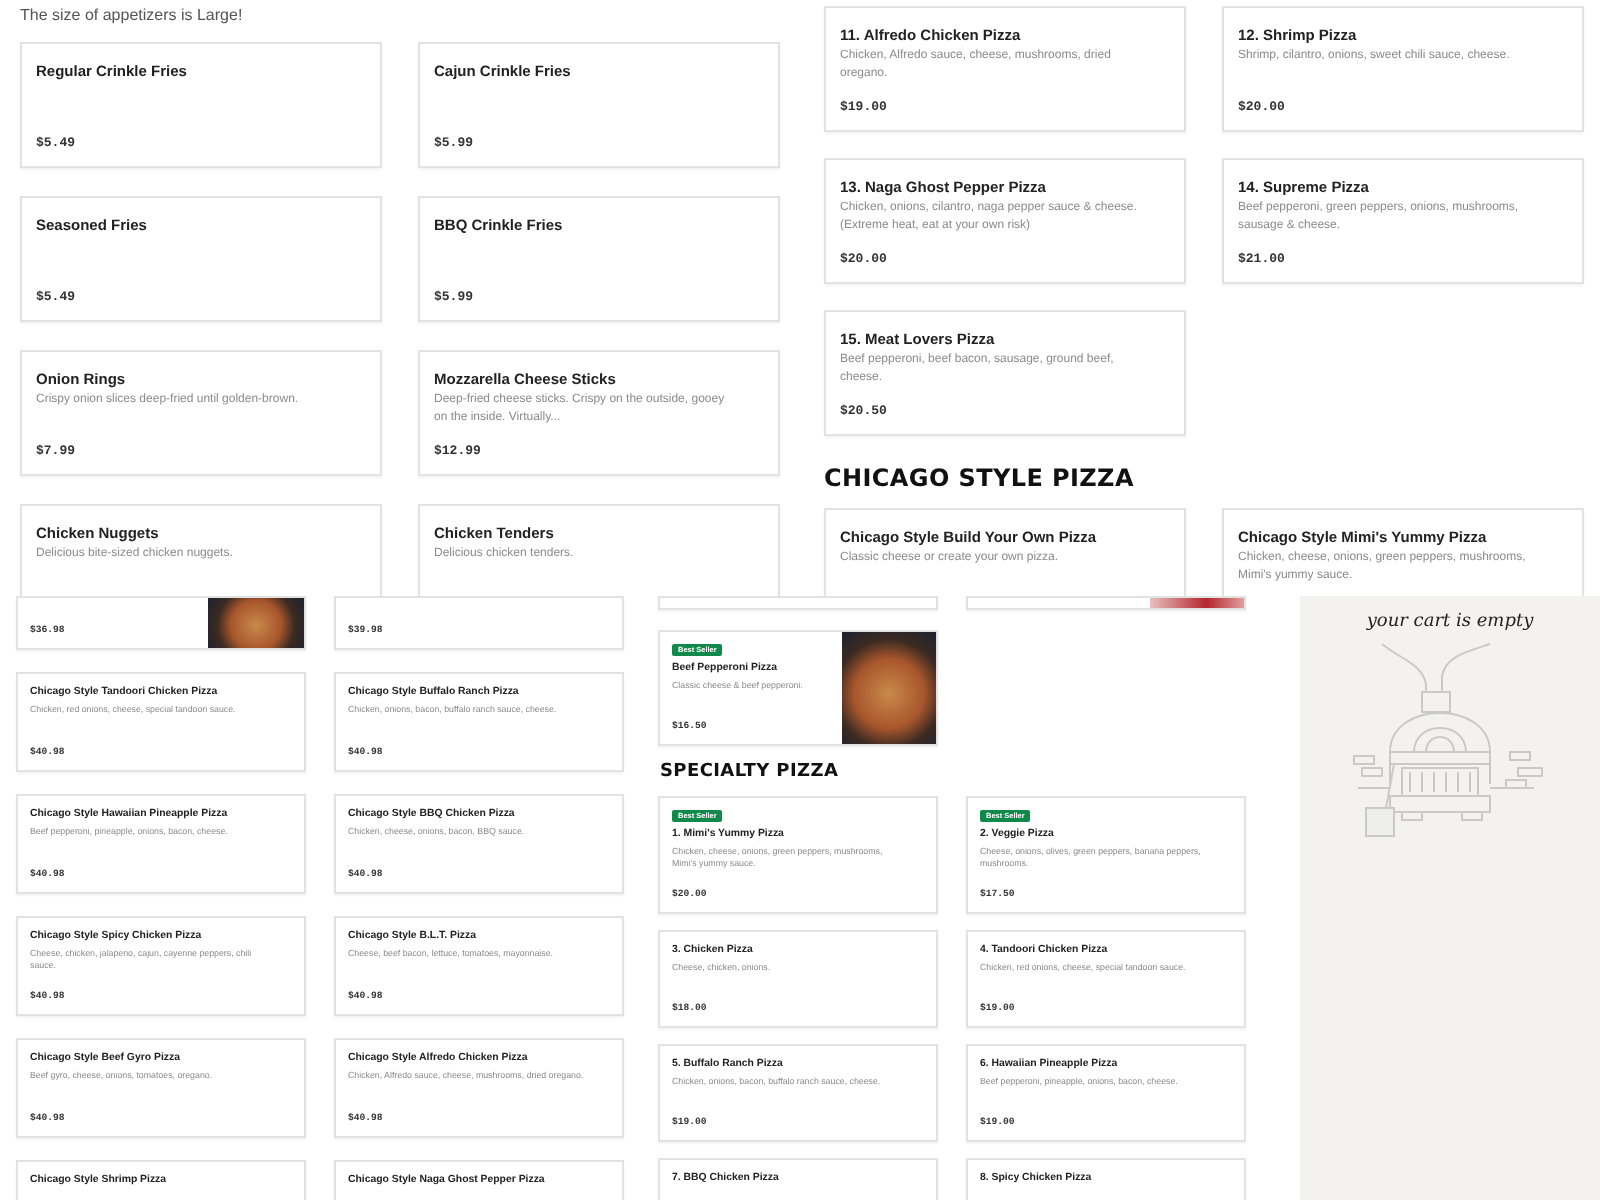  What do you see at coordinates (980, 478) in the screenshot?
I see `section-heading: CHICAGO STYLE PIZZA` at bounding box center [980, 478].